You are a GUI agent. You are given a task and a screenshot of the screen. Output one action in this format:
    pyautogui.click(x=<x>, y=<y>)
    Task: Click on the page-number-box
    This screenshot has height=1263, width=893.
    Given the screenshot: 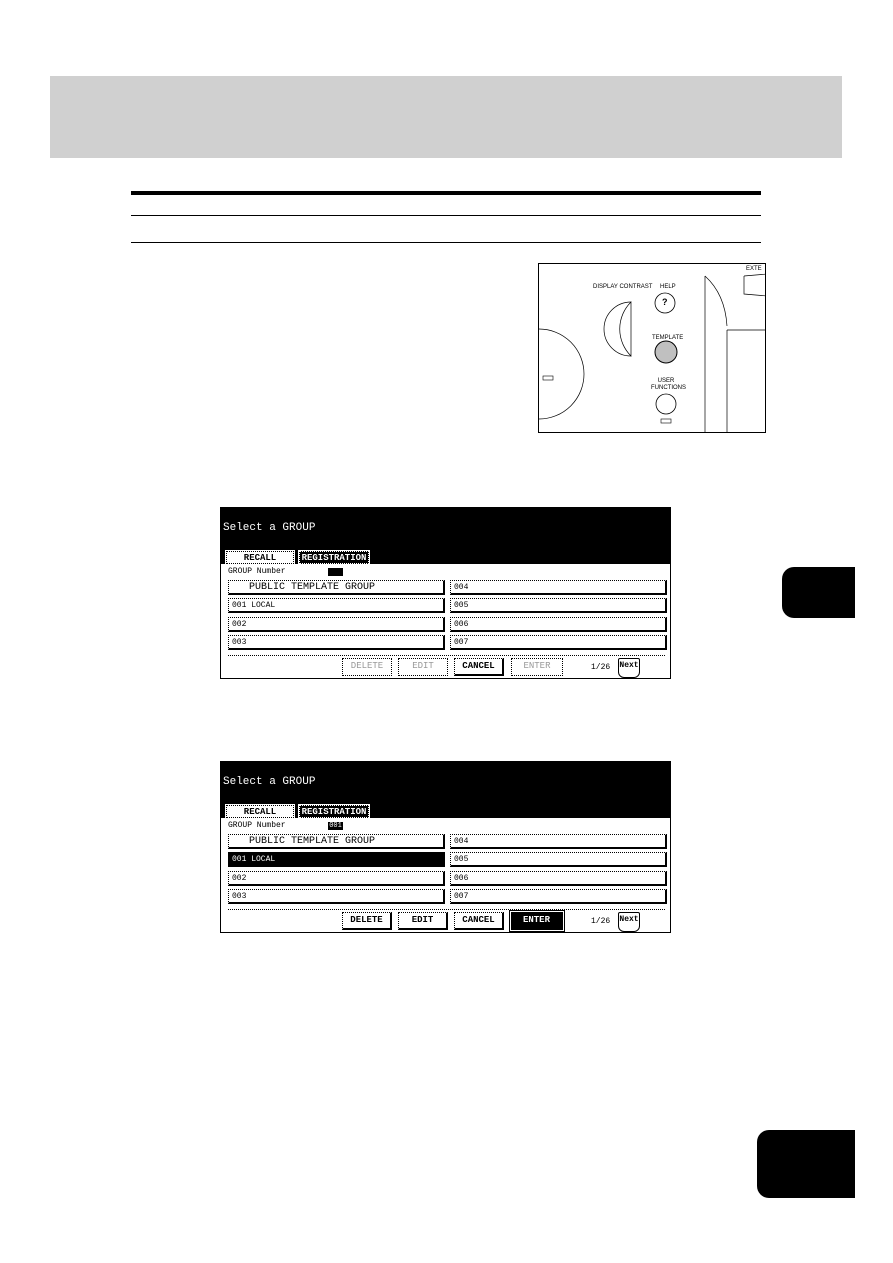 What is the action you would take?
    pyautogui.click(x=806, y=1164)
    